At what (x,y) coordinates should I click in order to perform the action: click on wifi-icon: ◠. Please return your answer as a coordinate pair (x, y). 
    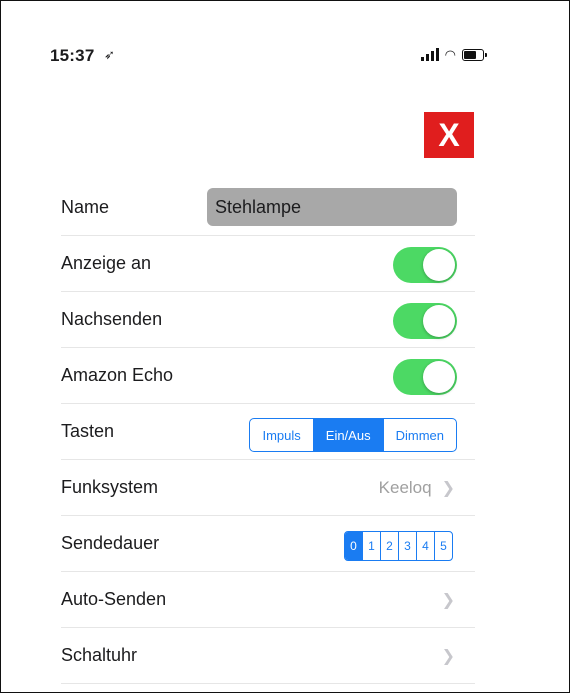
    Looking at the image, I should click on (450, 54).